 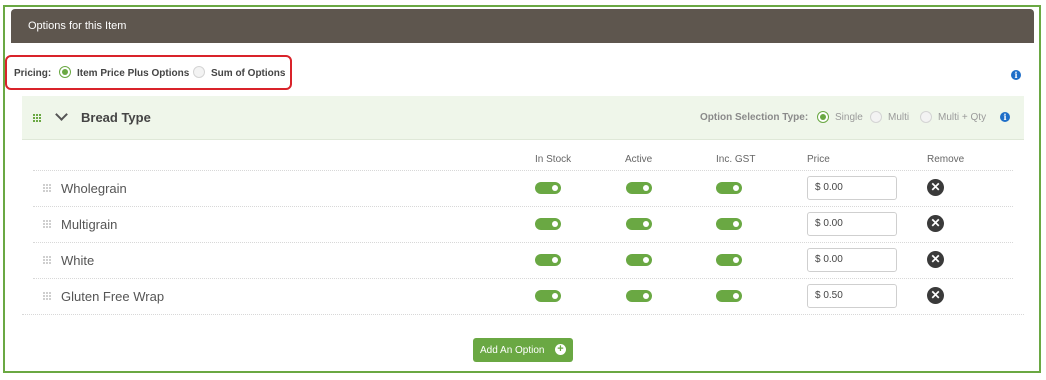 What do you see at coordinates (962, 117) in the screenshot?
I see `selection-option-label: Multi + Qty` at bounding box center [962, 117].